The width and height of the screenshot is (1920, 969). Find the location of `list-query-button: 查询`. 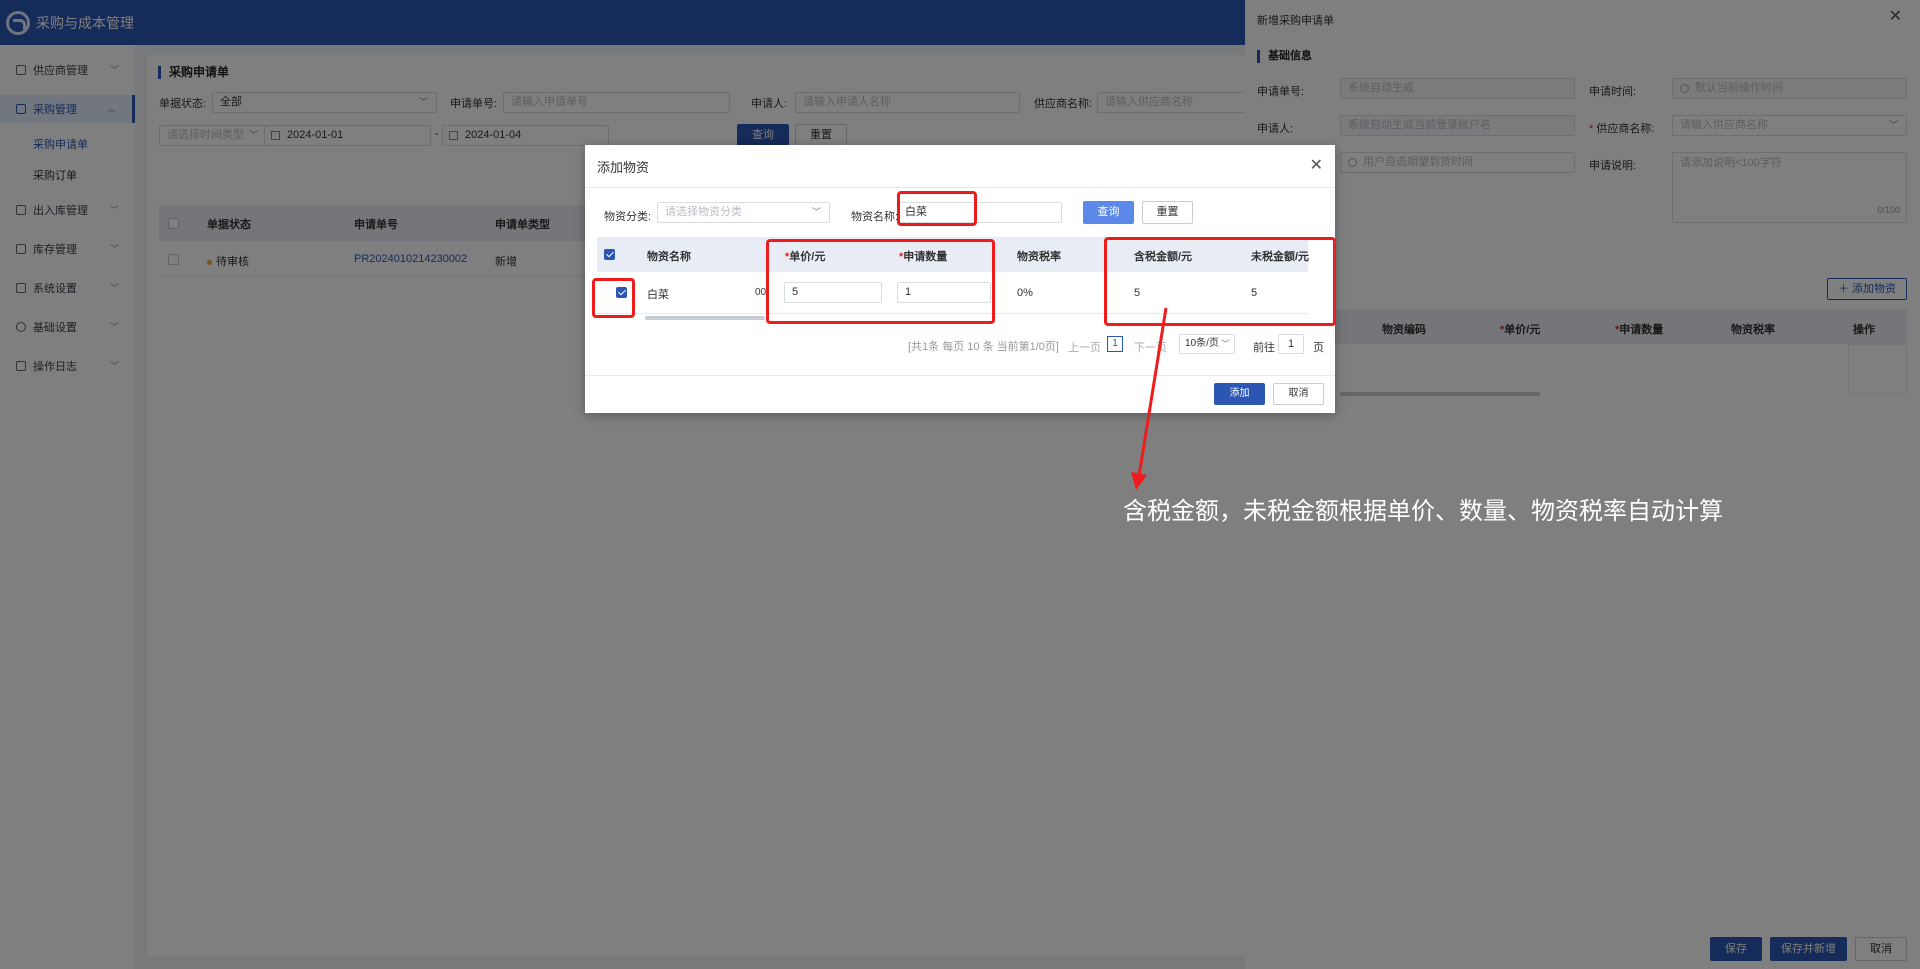

list-query-button: 查询 is located at coordinates (763, 135).